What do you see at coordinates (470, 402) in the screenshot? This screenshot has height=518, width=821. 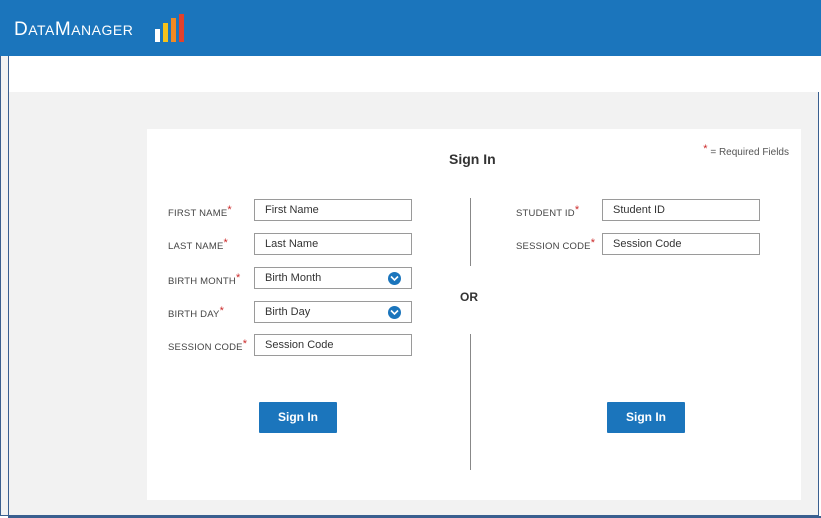 I see `divider-bottom` at bounding box center [470, 402].